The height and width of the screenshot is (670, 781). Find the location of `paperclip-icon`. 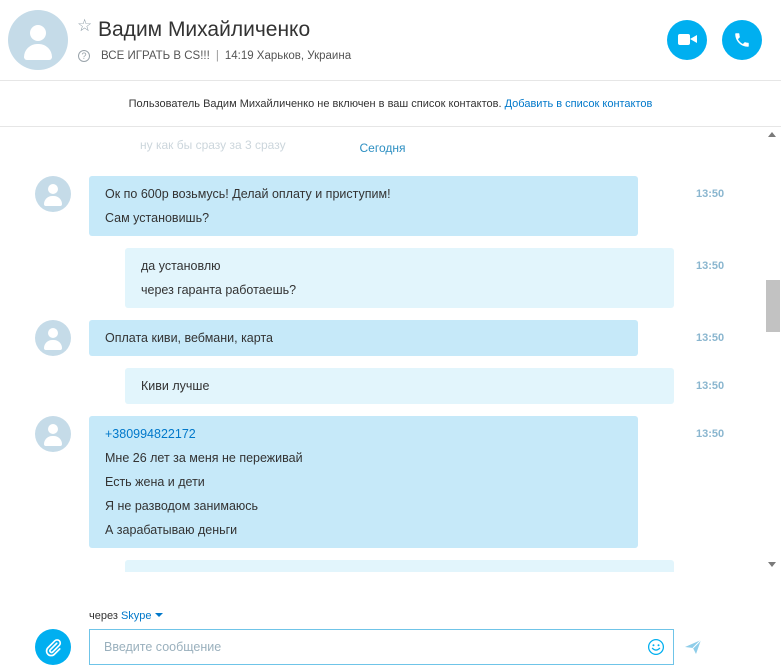

paperclip-icon is located at coordinates (53, 648).